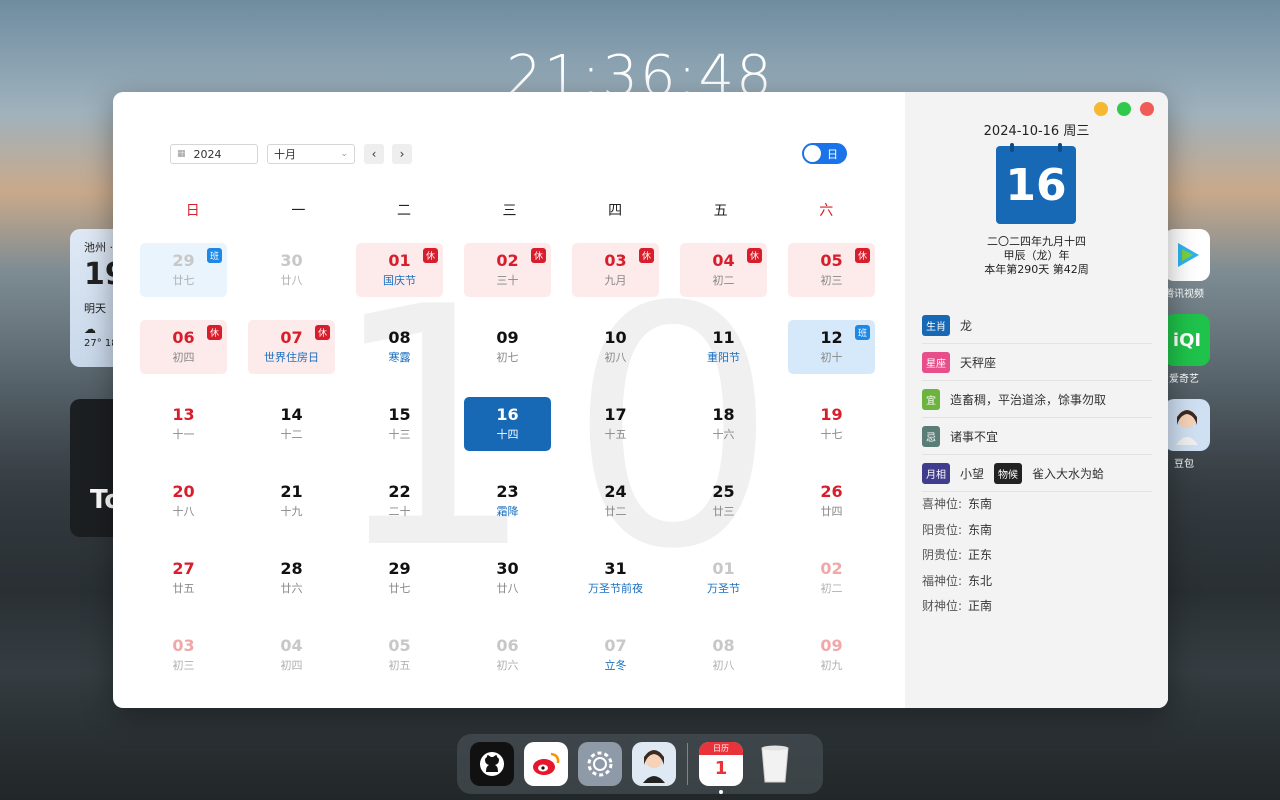  I want to click on day-cell: 17 十五, so click(615, 424).